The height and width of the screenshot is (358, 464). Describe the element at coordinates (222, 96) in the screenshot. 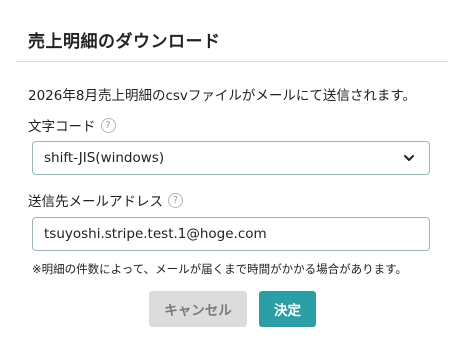

I see `dialog-message: 2026年8月売上明細のcsvファイルがメールにて送信されます。` at that location.